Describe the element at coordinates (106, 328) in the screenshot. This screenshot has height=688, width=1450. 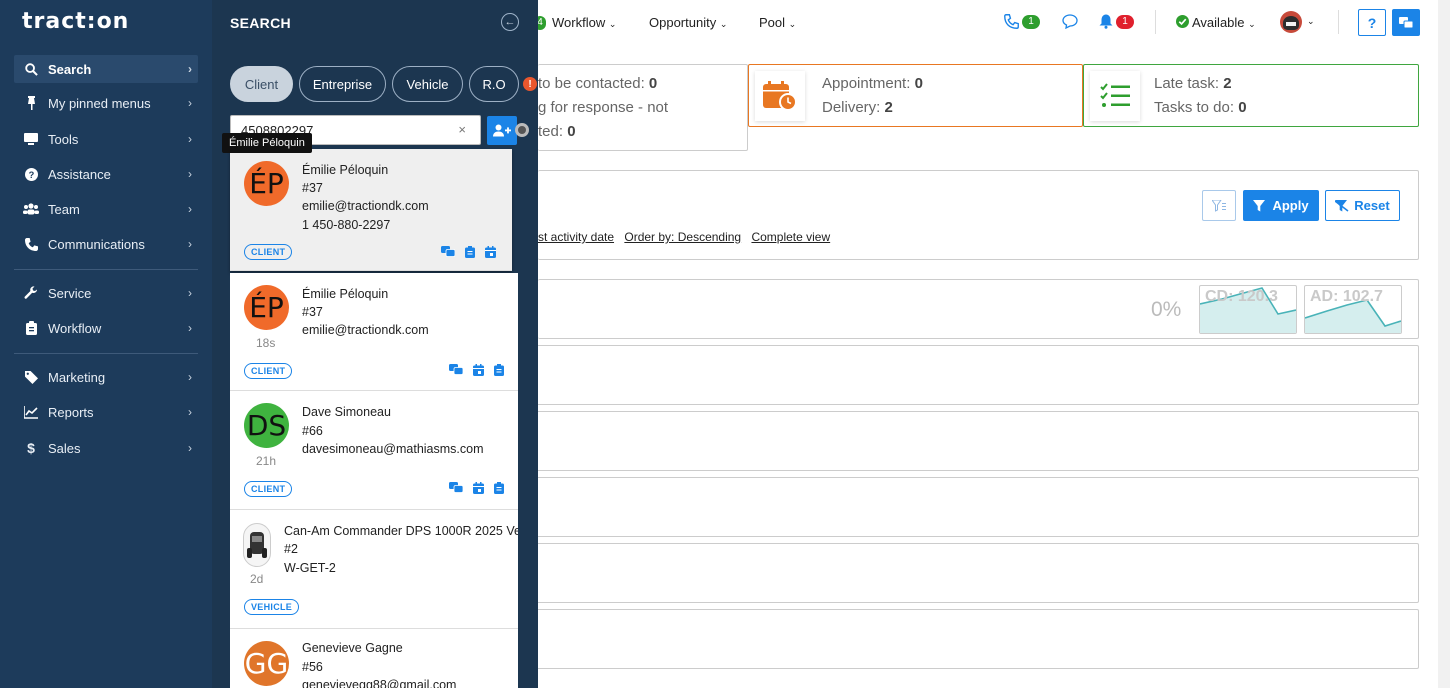
I see `sidebar-item-workflow: Workflow ›` at that location.